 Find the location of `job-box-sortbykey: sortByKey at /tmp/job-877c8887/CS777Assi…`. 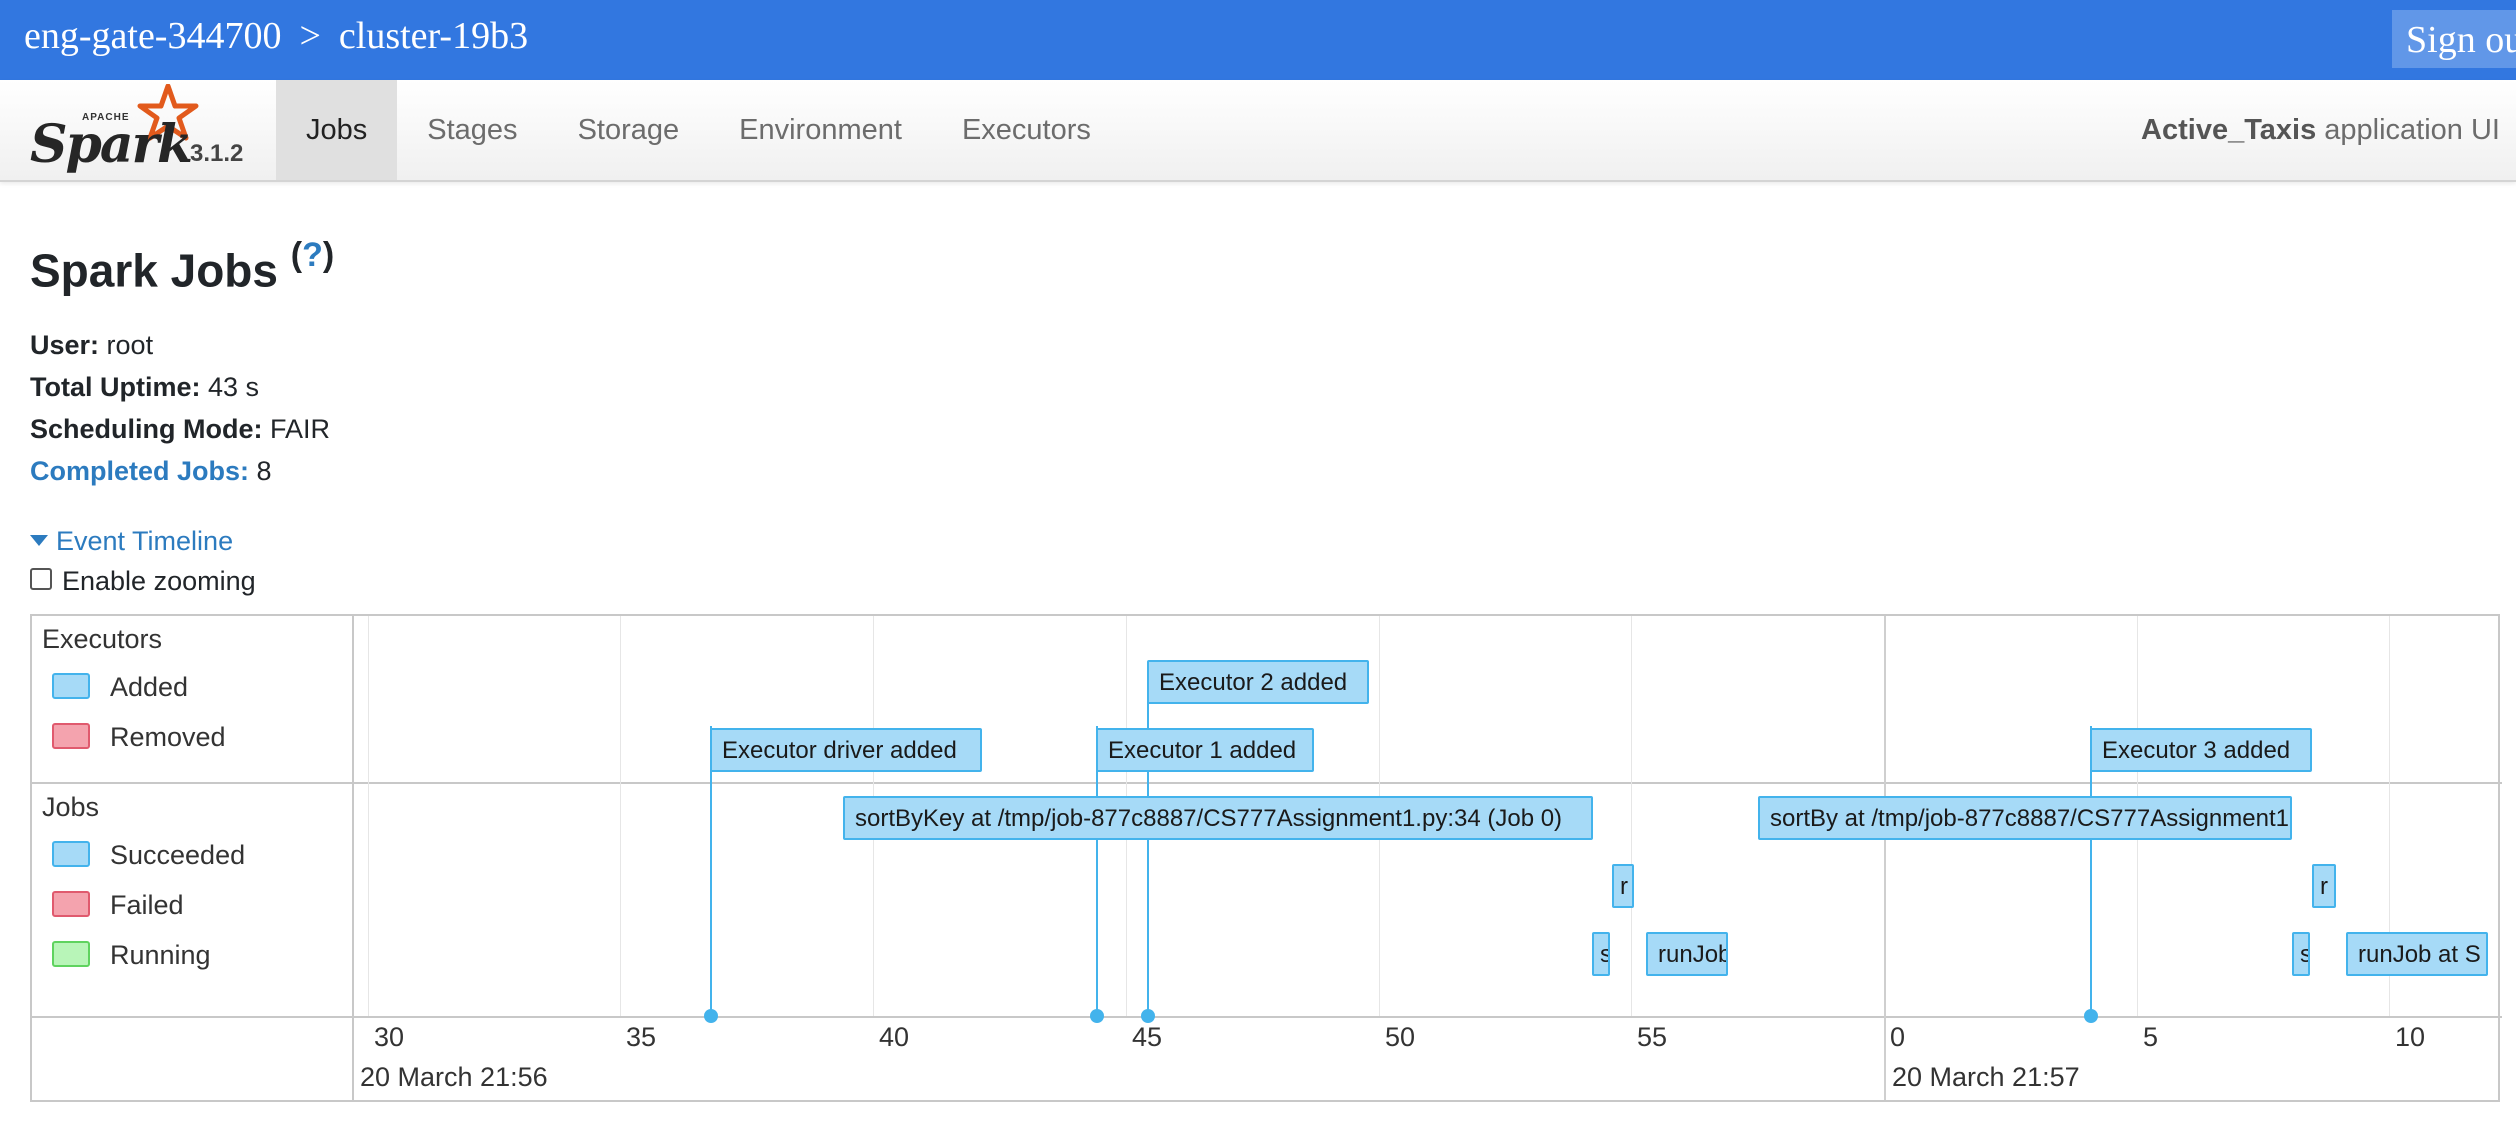

job-box-sortbykey: sortByKey at /tmp/job-877c8887/CS777Assi… is located at coordinates (1218, 818).